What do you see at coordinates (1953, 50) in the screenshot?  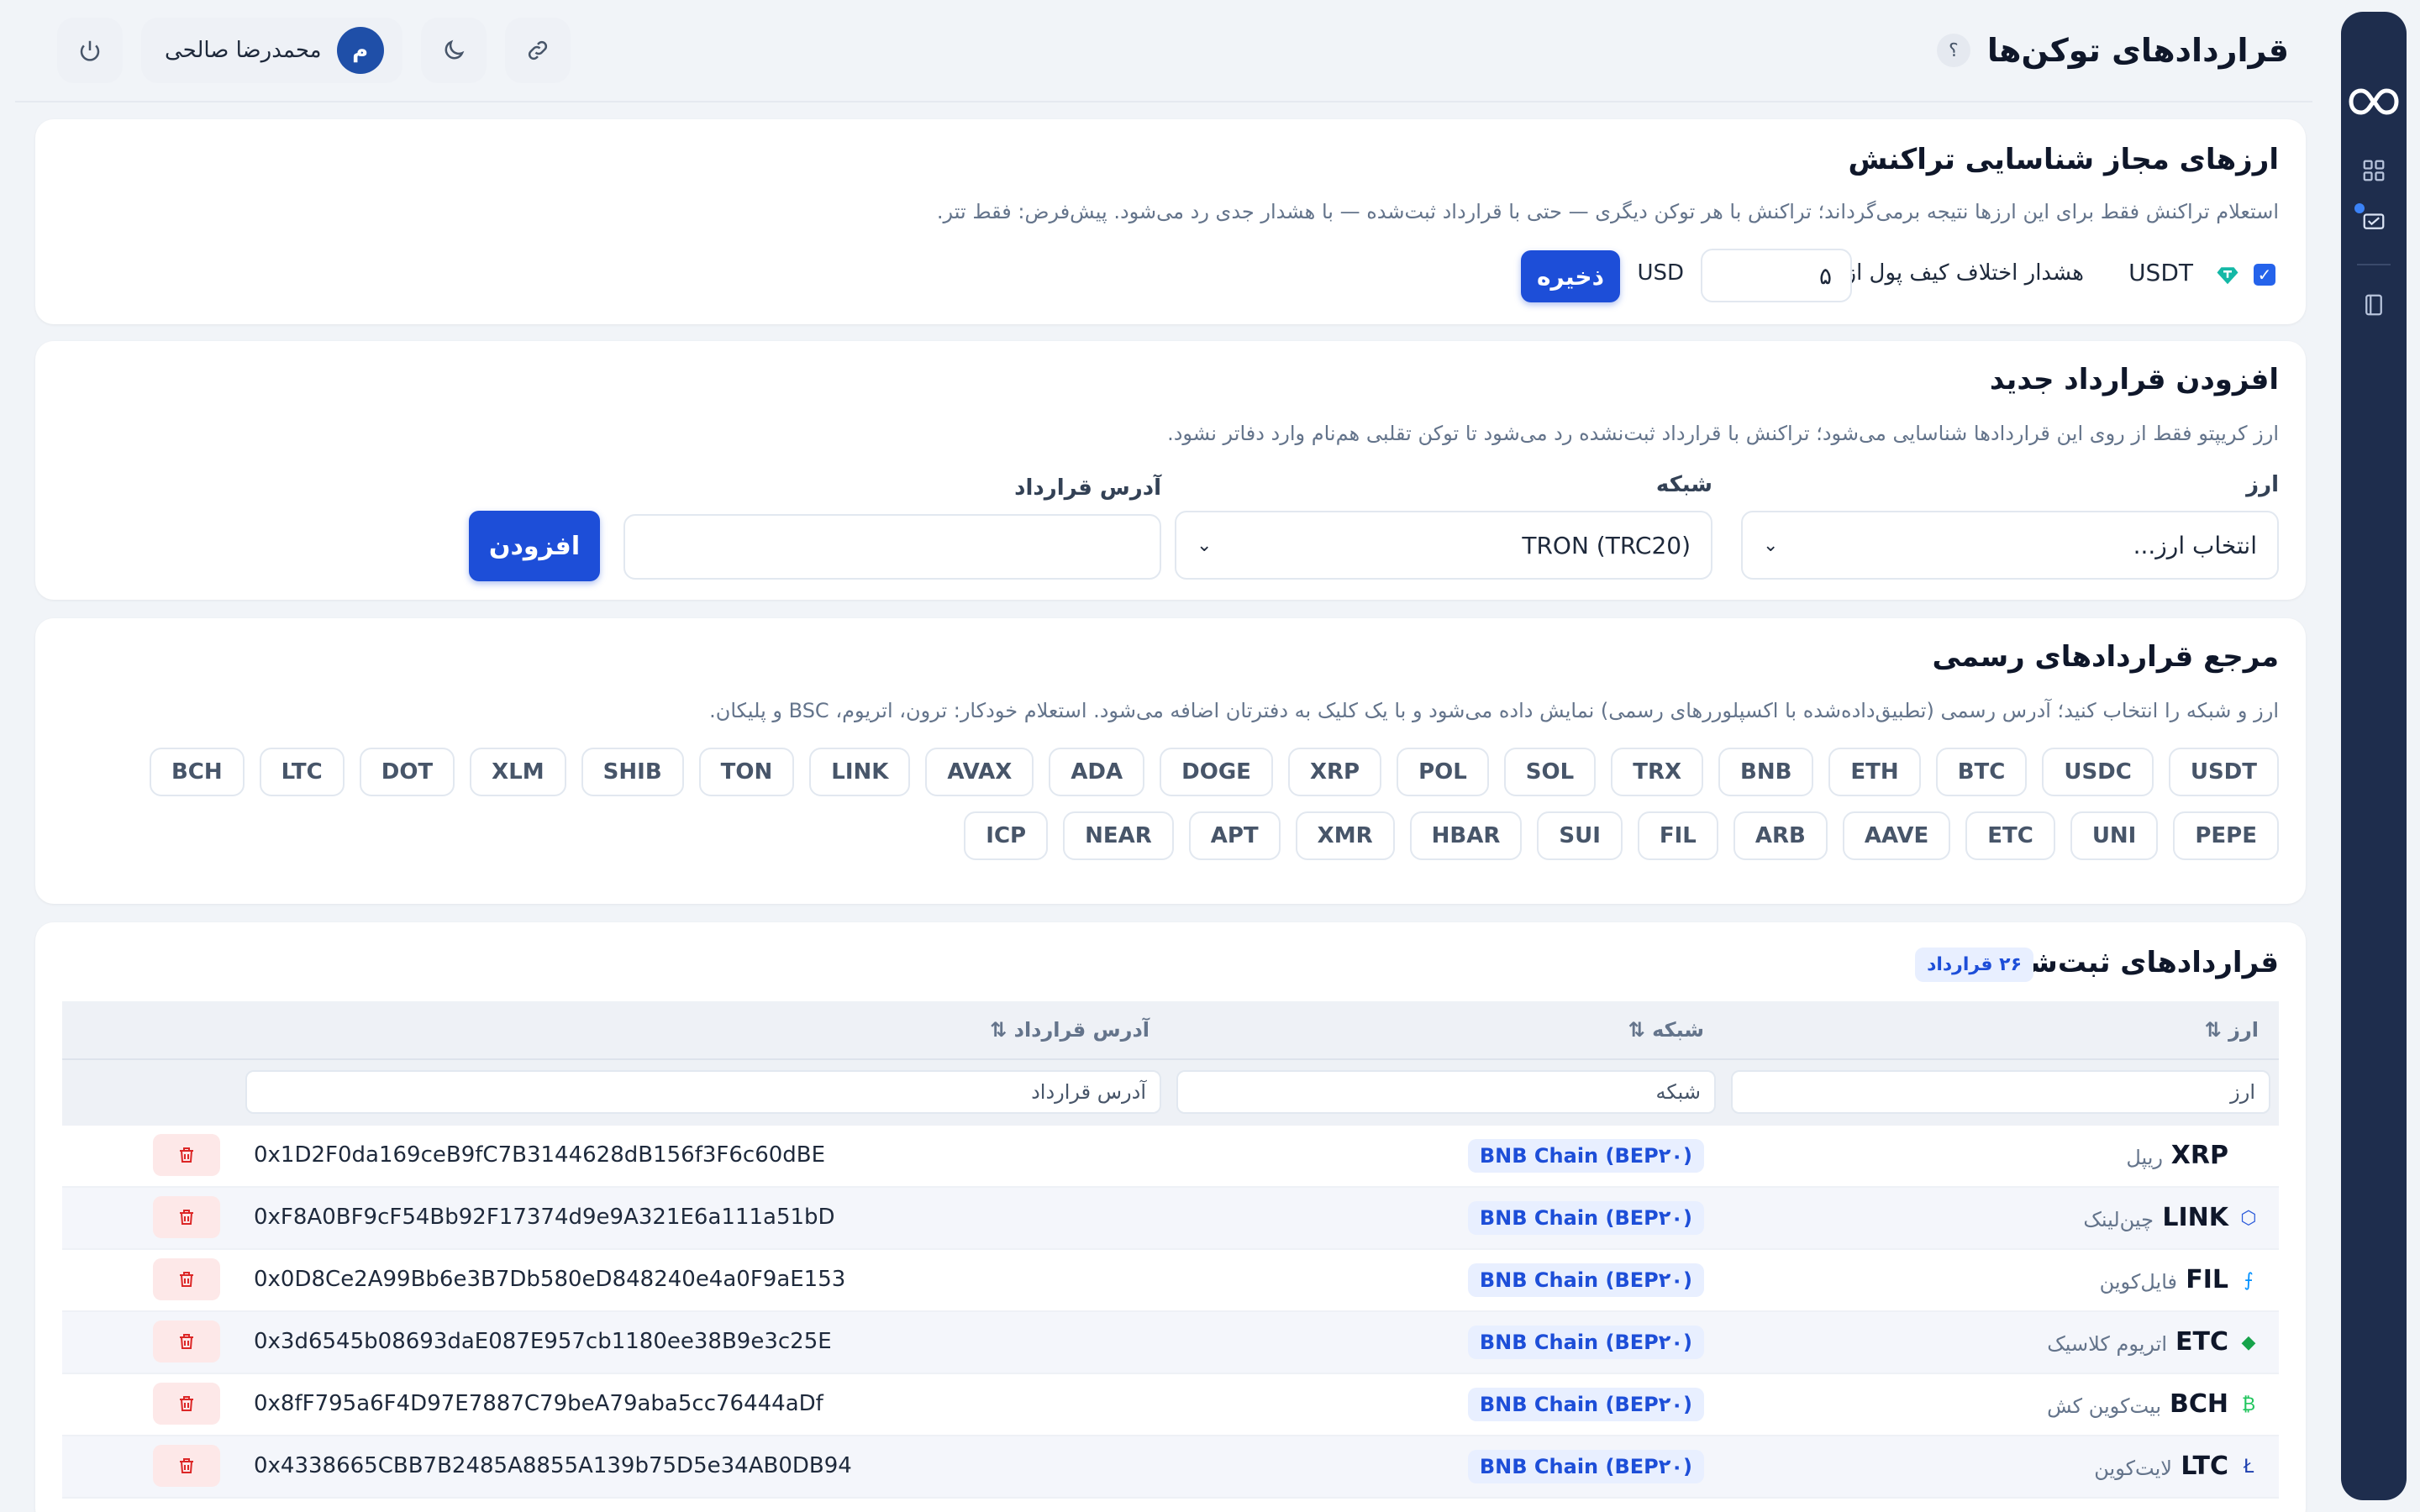 I see `help-icon: ؟` at bounding box center [1953, 50].